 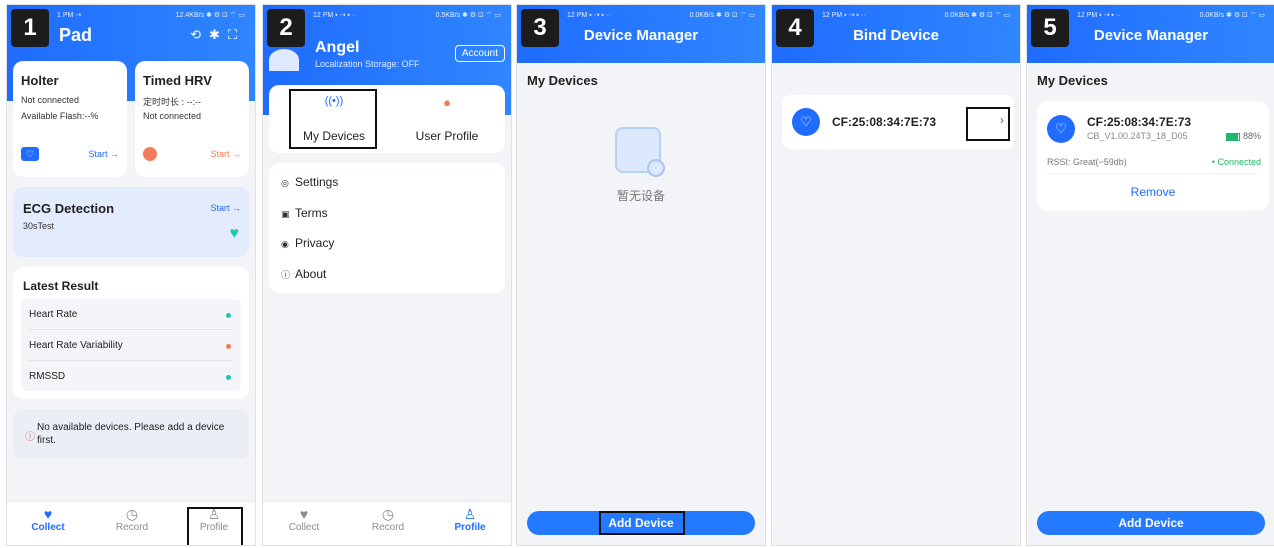 I want to click on step-badge: 1, so click(x=30, y=28).